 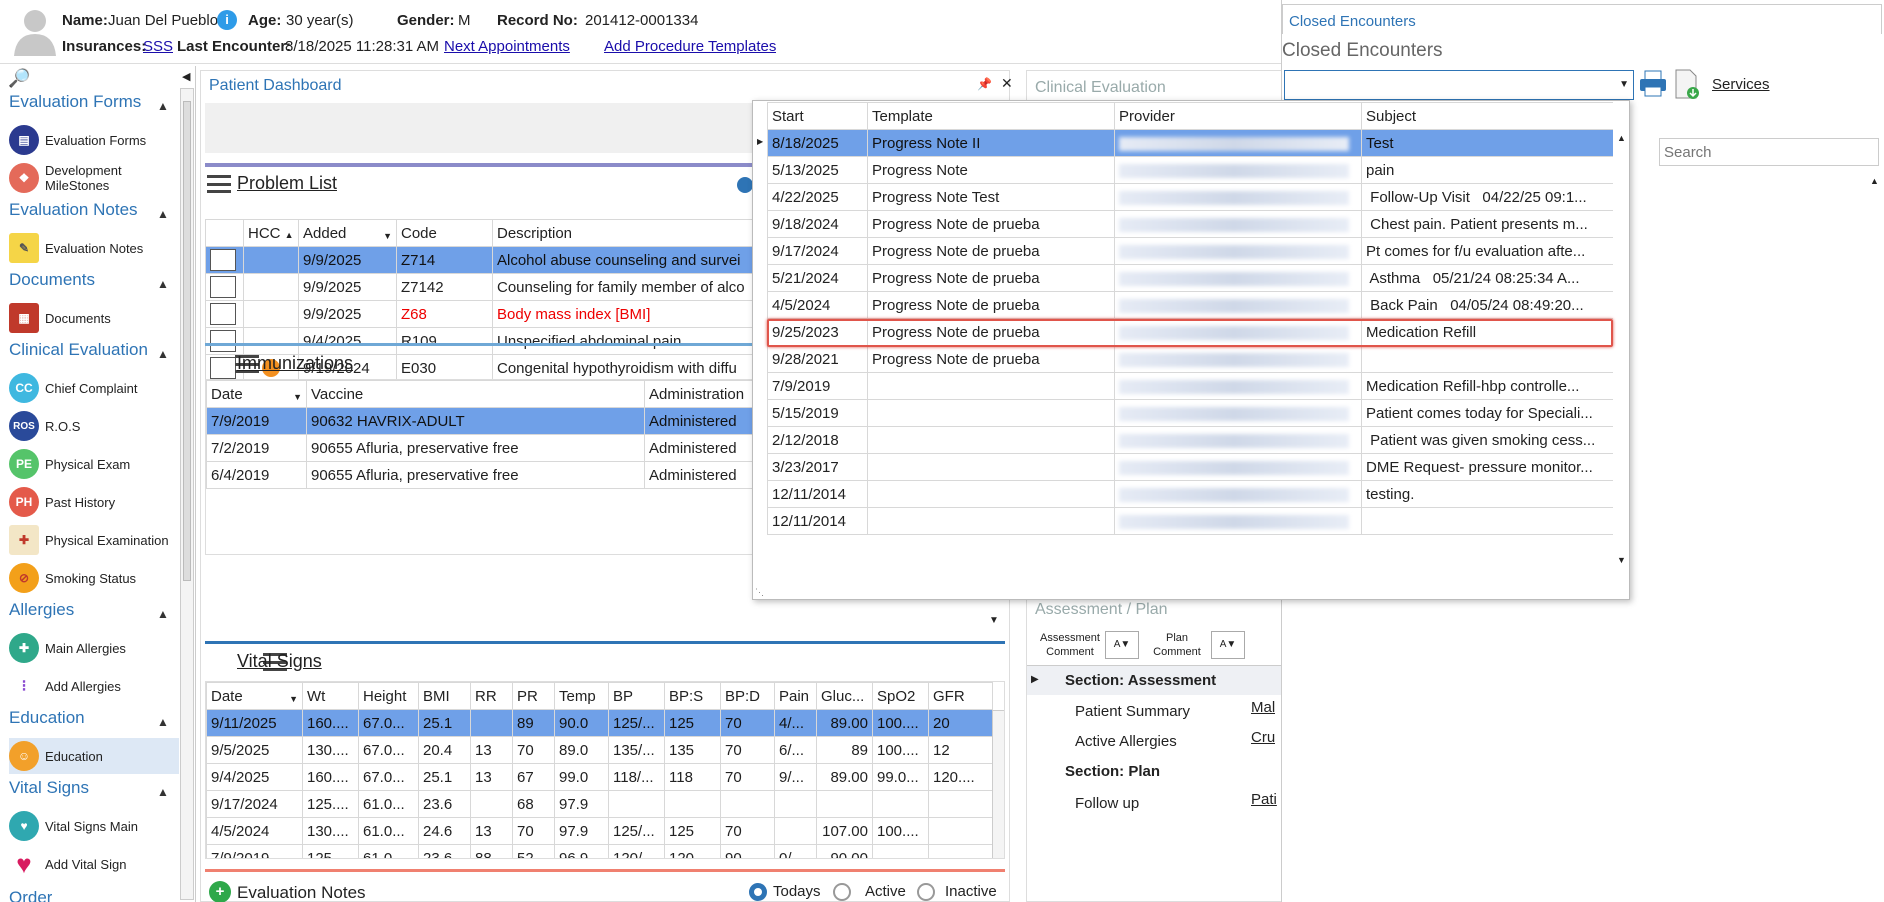 What do you see at coordinates (795, 696) in the screenshot?
I see `column-header: Pain` at bounding box center [795, 696].